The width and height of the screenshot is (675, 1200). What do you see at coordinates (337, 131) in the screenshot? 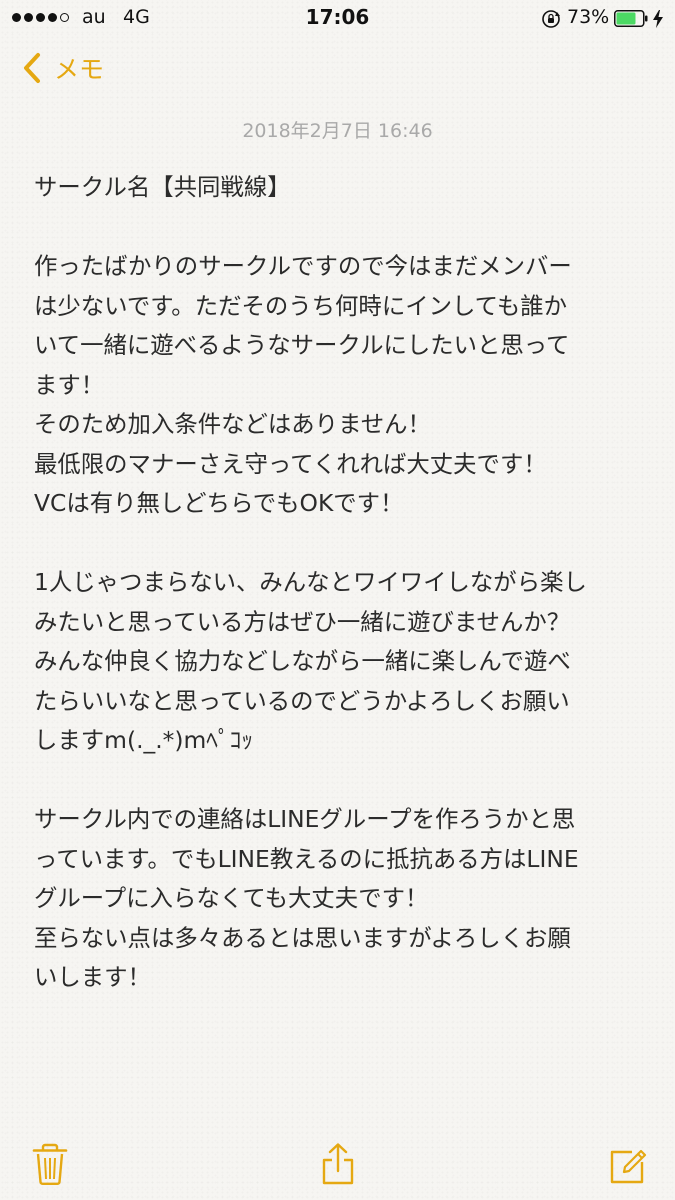
I see `note-date: 2018年2月7日 16:46` at bounding box center [337, 131].